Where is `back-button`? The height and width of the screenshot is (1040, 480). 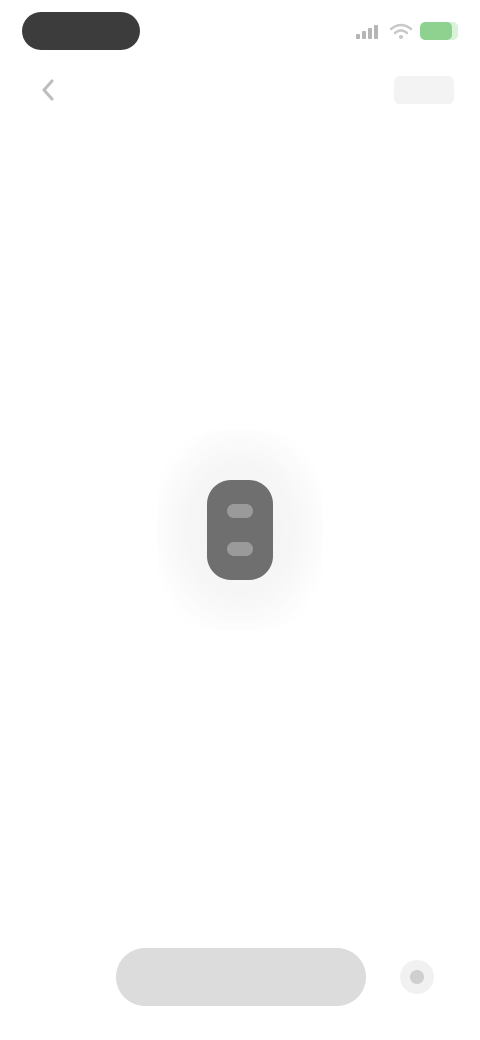 back-button is located at coordinates (48, 90).